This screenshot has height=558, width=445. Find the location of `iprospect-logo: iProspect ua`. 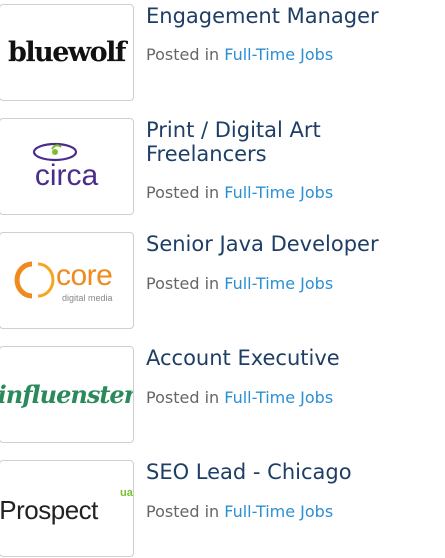

iprospect-logo: iProspect ua is located at coordinates (66, 506).